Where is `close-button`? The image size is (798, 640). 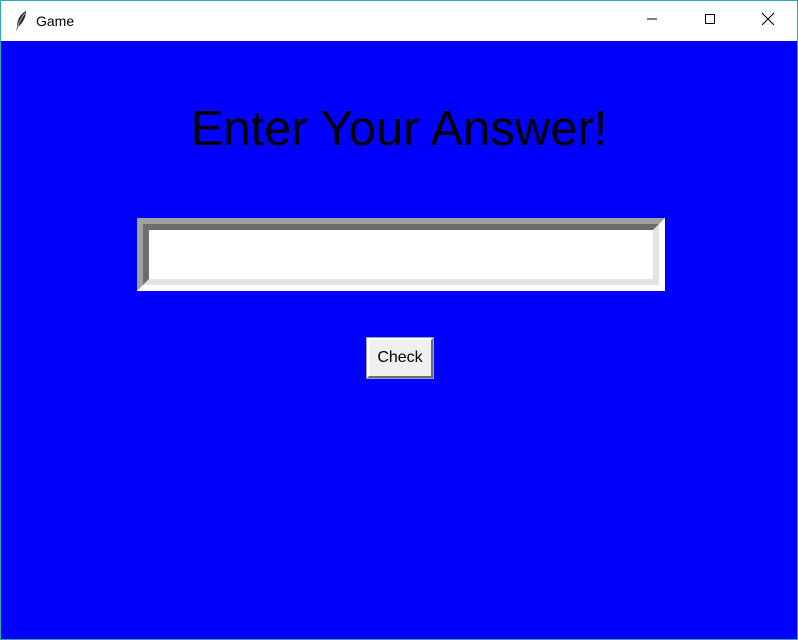
close-button is located at coordinates (768, 21).